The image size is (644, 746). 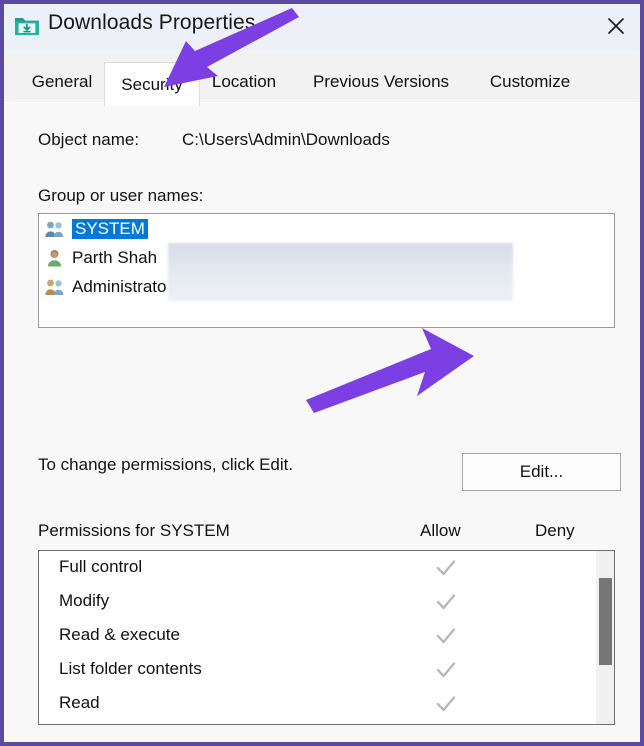 I want to click on object-name-label: Object name:, so click(x=89, y=139).